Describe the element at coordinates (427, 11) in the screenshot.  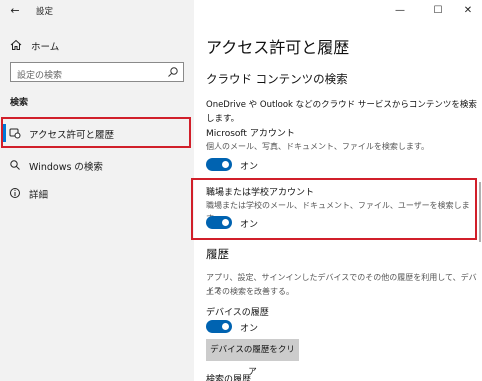
I see `window-controls: — ☐ ✕` at that location.